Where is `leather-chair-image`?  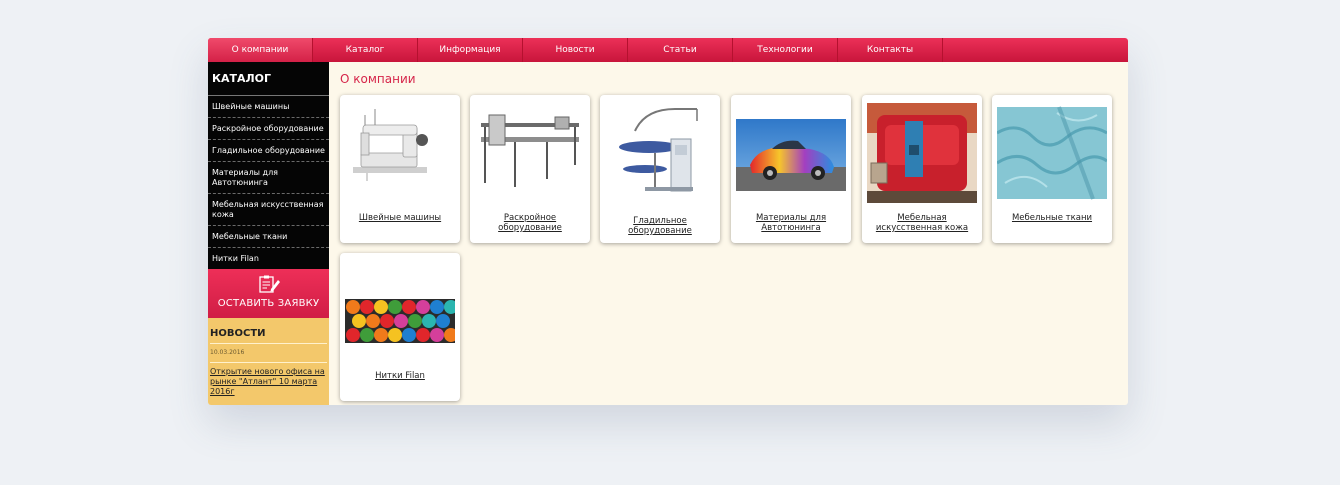
leather-chair-image is located at coordinates (922, 153).